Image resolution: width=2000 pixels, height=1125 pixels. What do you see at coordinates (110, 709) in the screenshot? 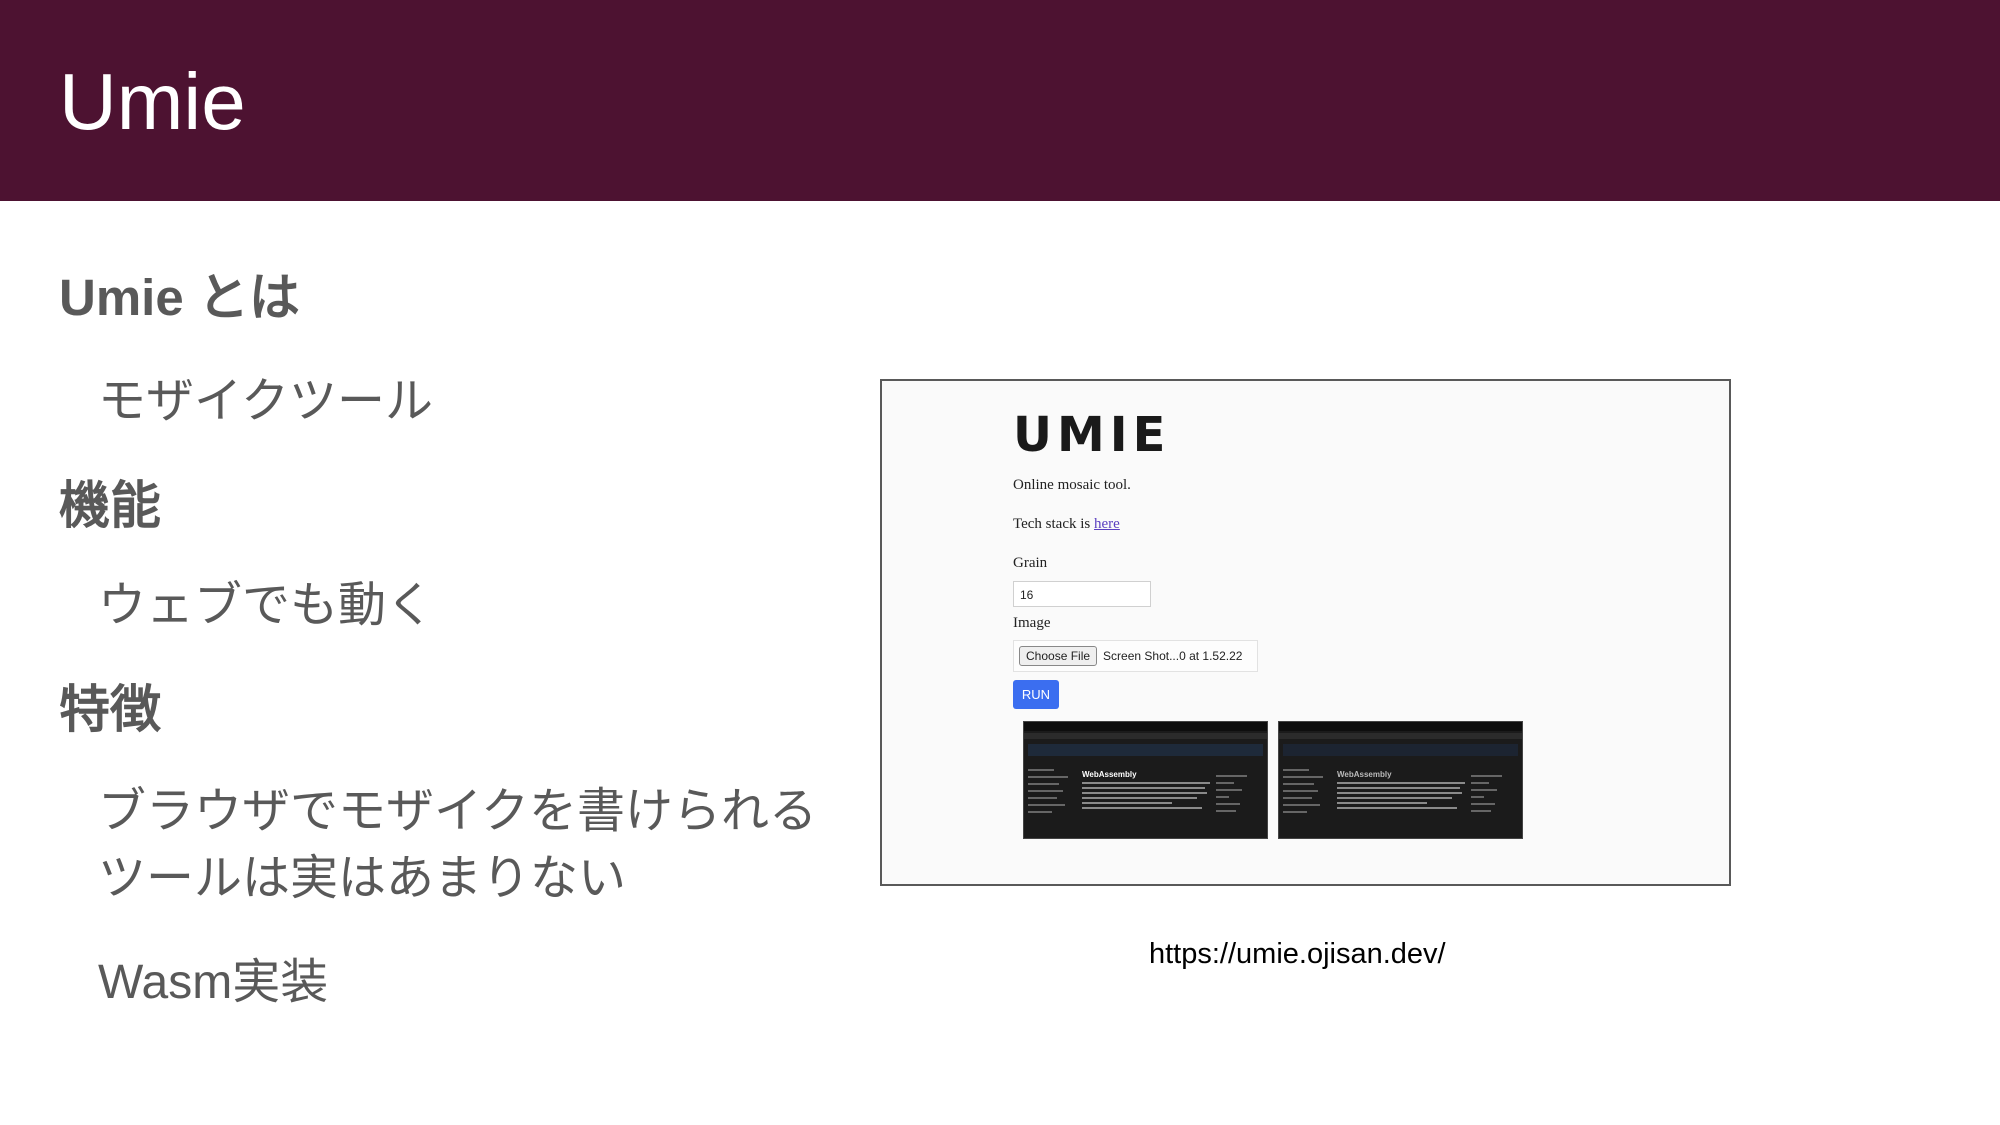
I see `section-heading-characteristics: 特徴` at bounding box center [110, 709].